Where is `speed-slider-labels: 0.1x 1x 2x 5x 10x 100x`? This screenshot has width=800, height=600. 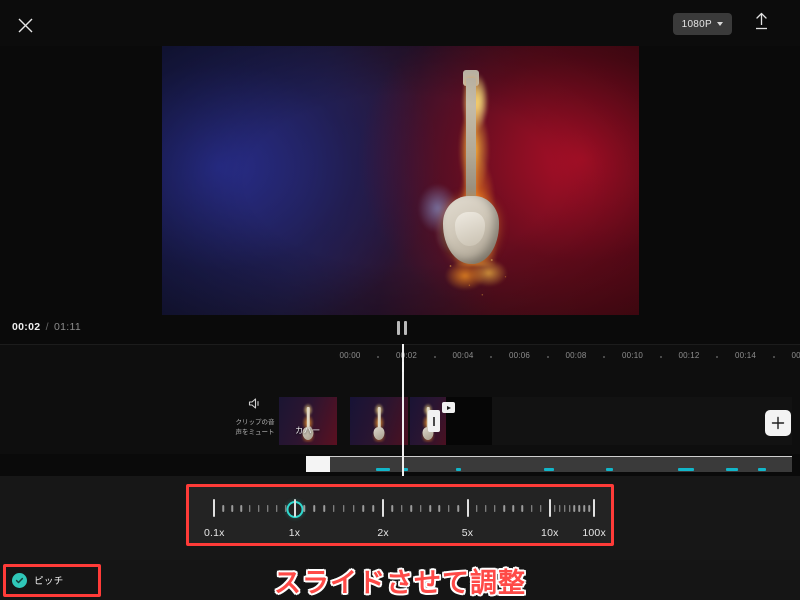 speed-slider-labels: 0.1x 1x 2x 5x 10x 100x is located at coordinates (403, 535).